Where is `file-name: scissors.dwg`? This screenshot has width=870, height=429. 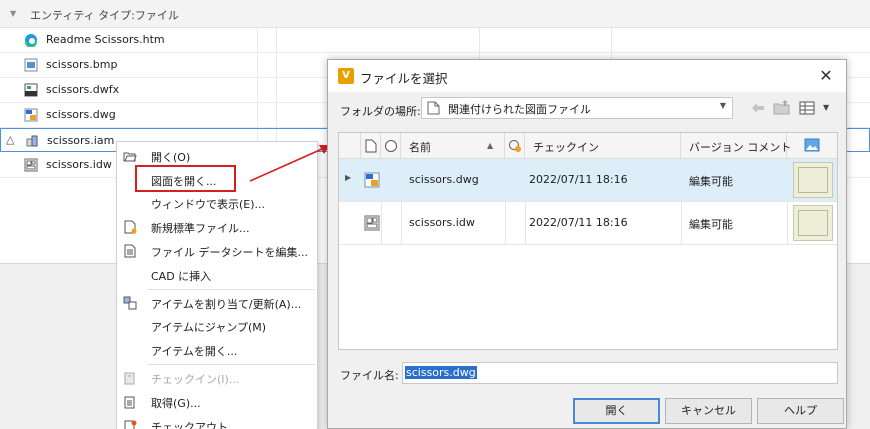
file-name: scissors.dwg is located at coordinates (81, 114).